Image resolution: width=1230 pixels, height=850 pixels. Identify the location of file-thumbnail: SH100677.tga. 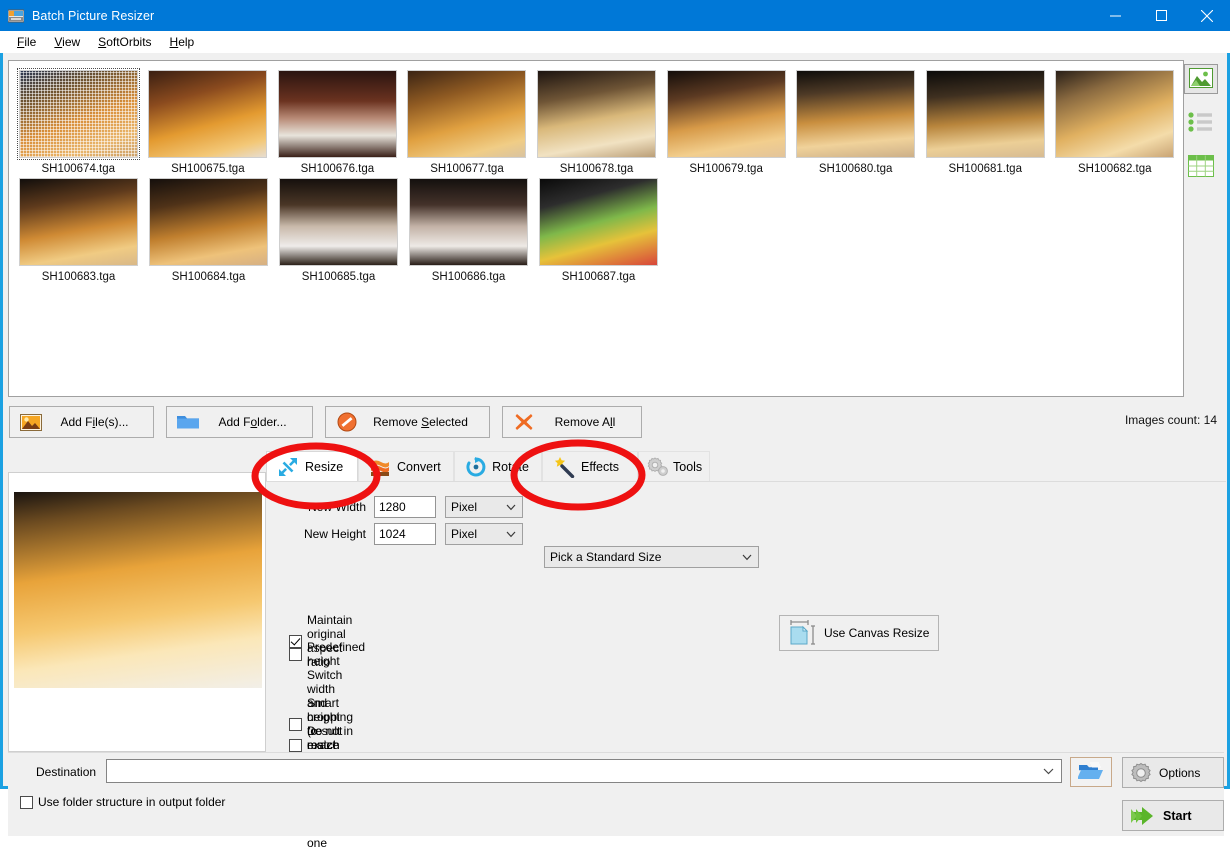
(467, 122).